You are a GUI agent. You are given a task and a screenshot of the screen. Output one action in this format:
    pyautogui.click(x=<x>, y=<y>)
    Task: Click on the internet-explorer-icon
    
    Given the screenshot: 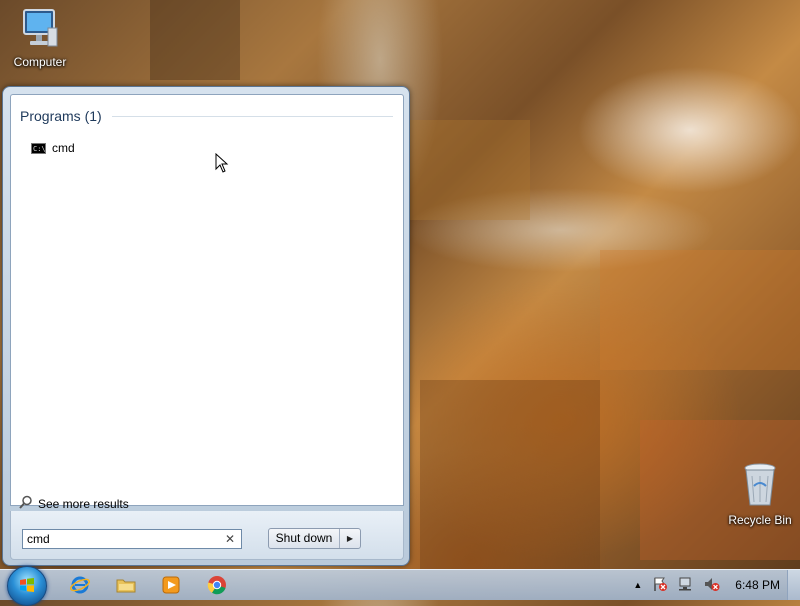 What is the action you would take?
    pyautogui.click(x=80, y=585)
    